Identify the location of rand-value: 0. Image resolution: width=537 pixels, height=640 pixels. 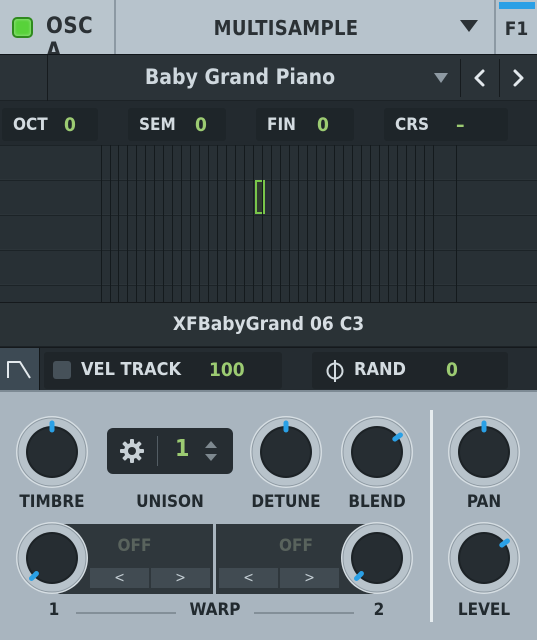
(452, 370).